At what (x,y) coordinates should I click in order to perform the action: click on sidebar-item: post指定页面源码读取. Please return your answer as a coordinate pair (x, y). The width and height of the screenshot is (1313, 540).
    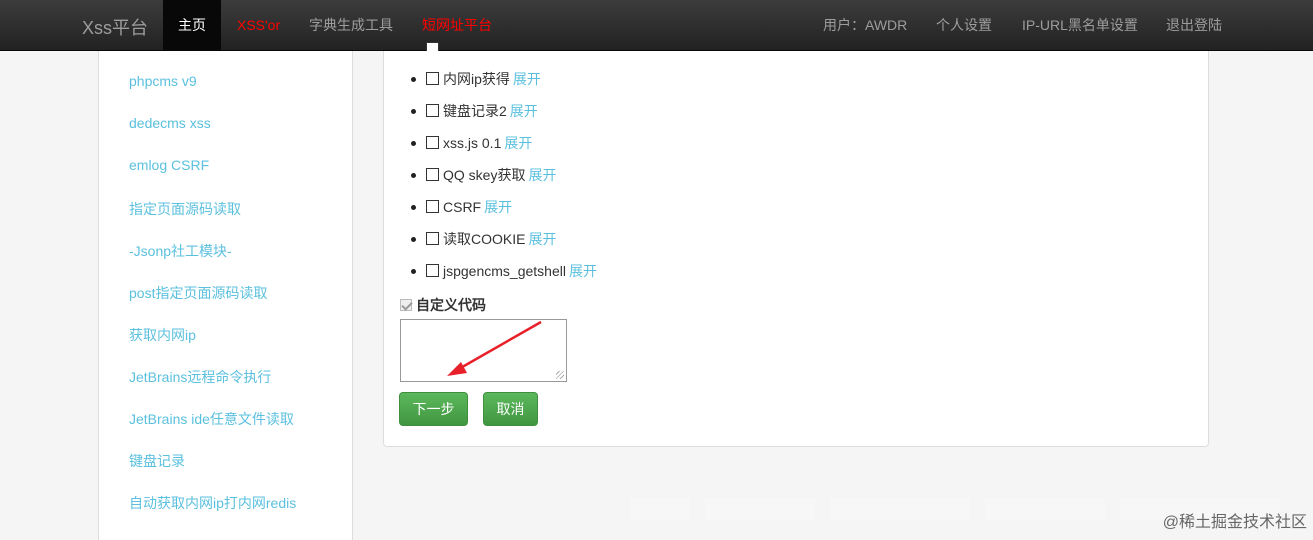
    Looking at the image, I should click on (198, 293).